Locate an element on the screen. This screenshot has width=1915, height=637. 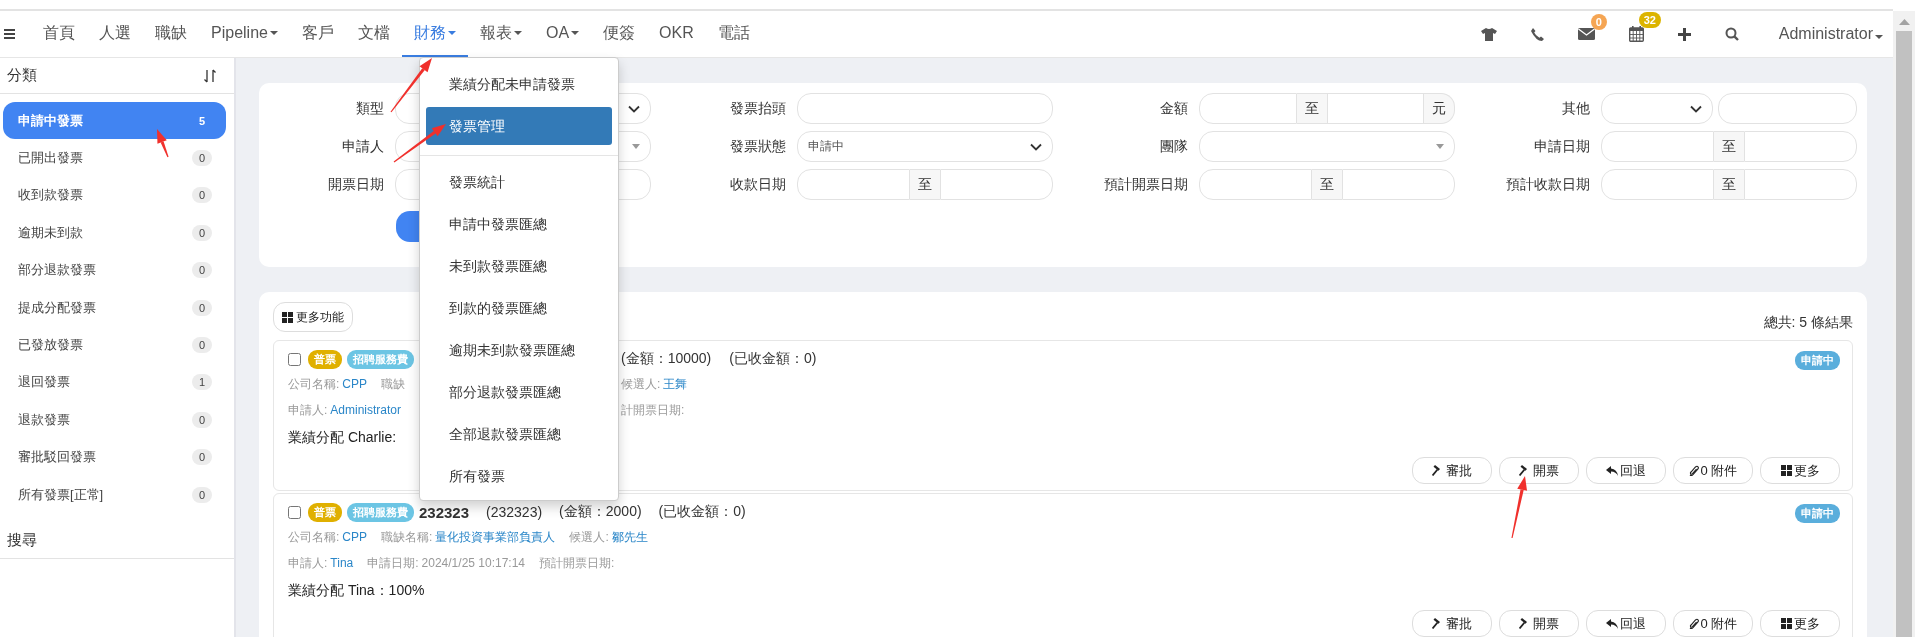
scroll-thumb is located at coordinates (1904, 334).